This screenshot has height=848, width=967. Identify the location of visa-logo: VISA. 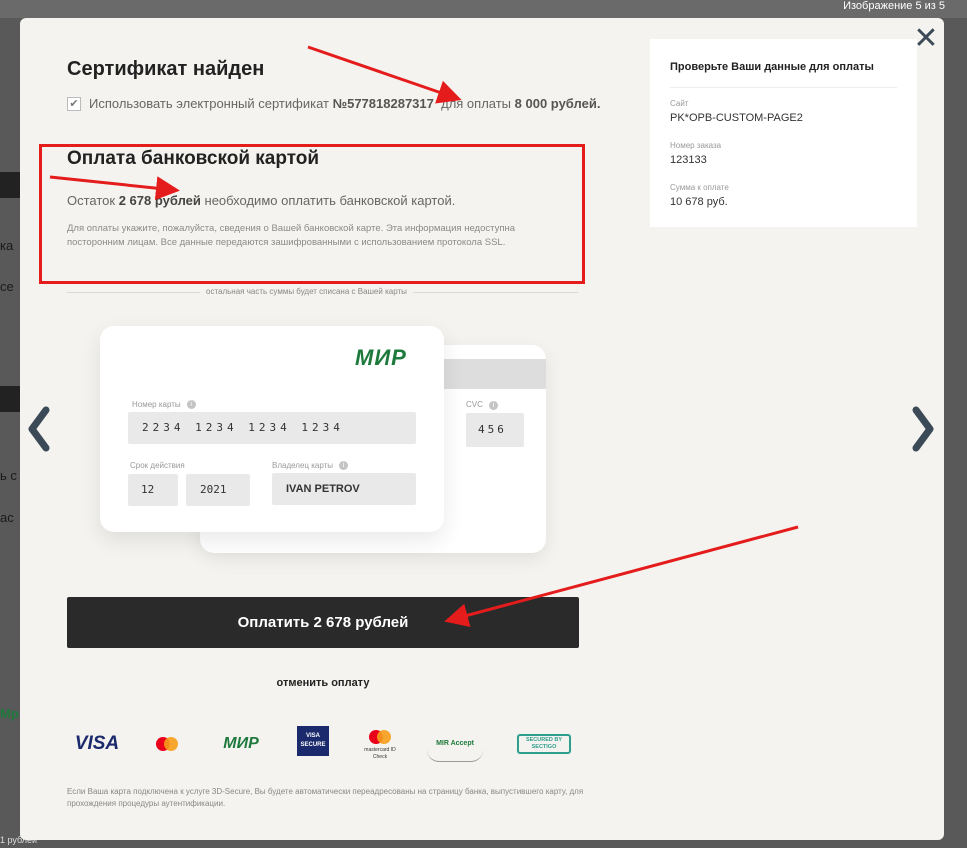
(97, 743).